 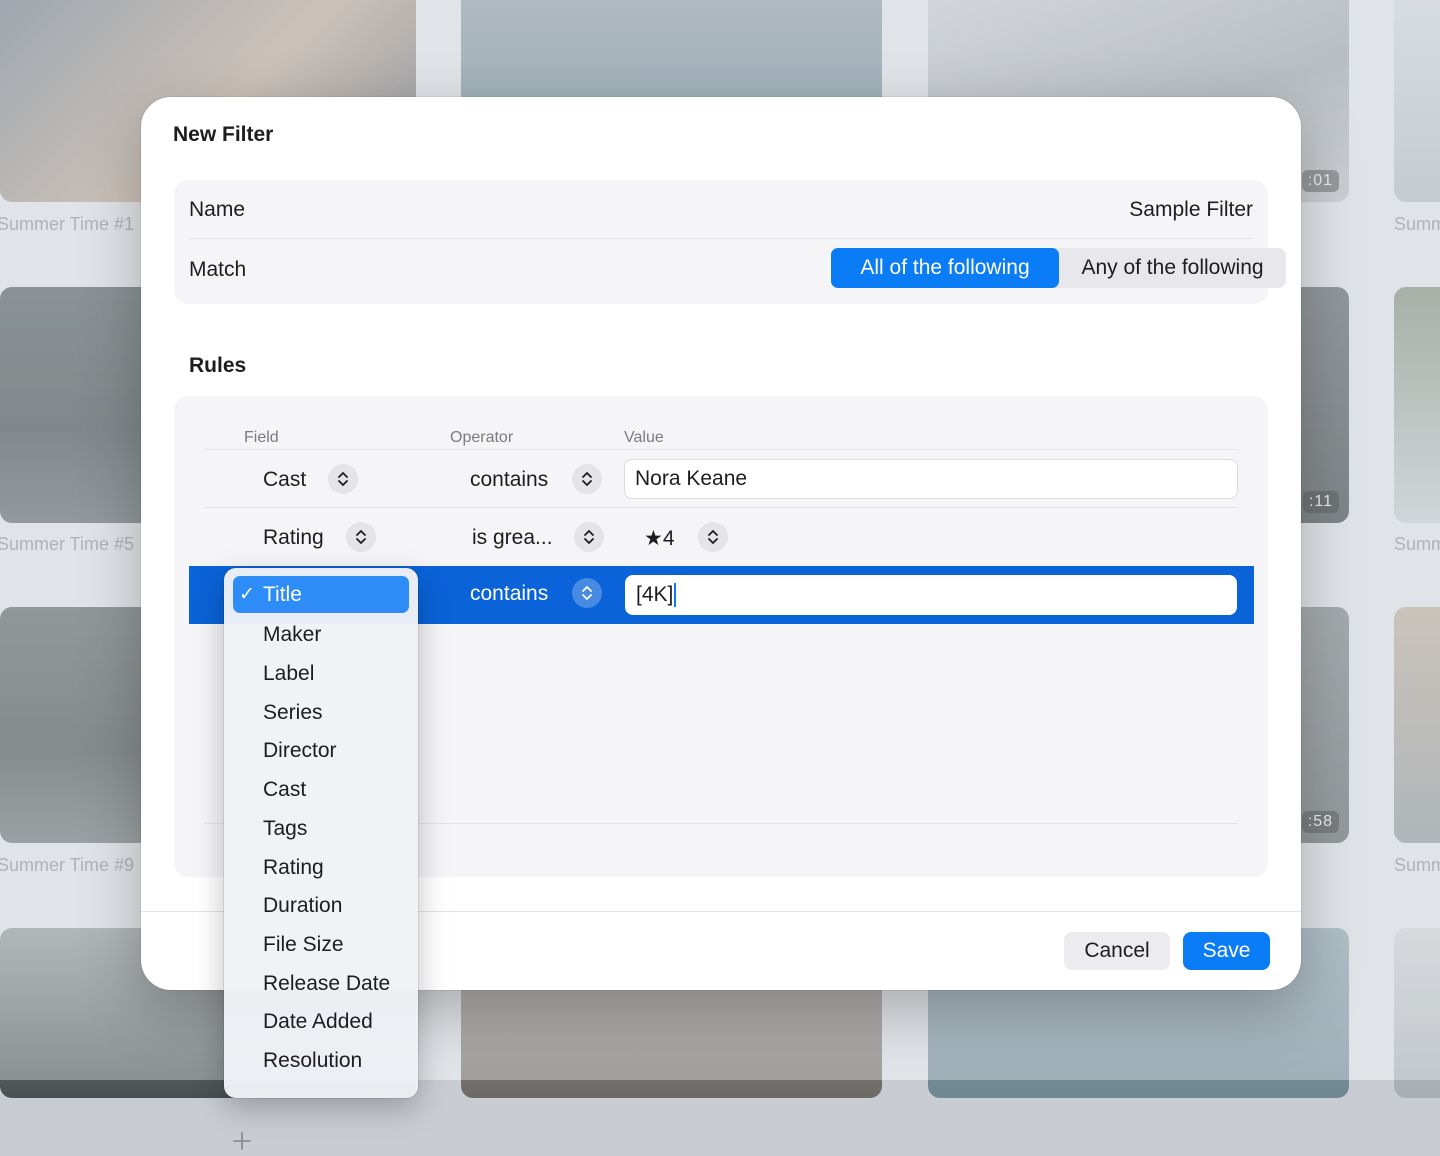 I want to click on dialog-title: New Filter, so click(x=223, y=134).